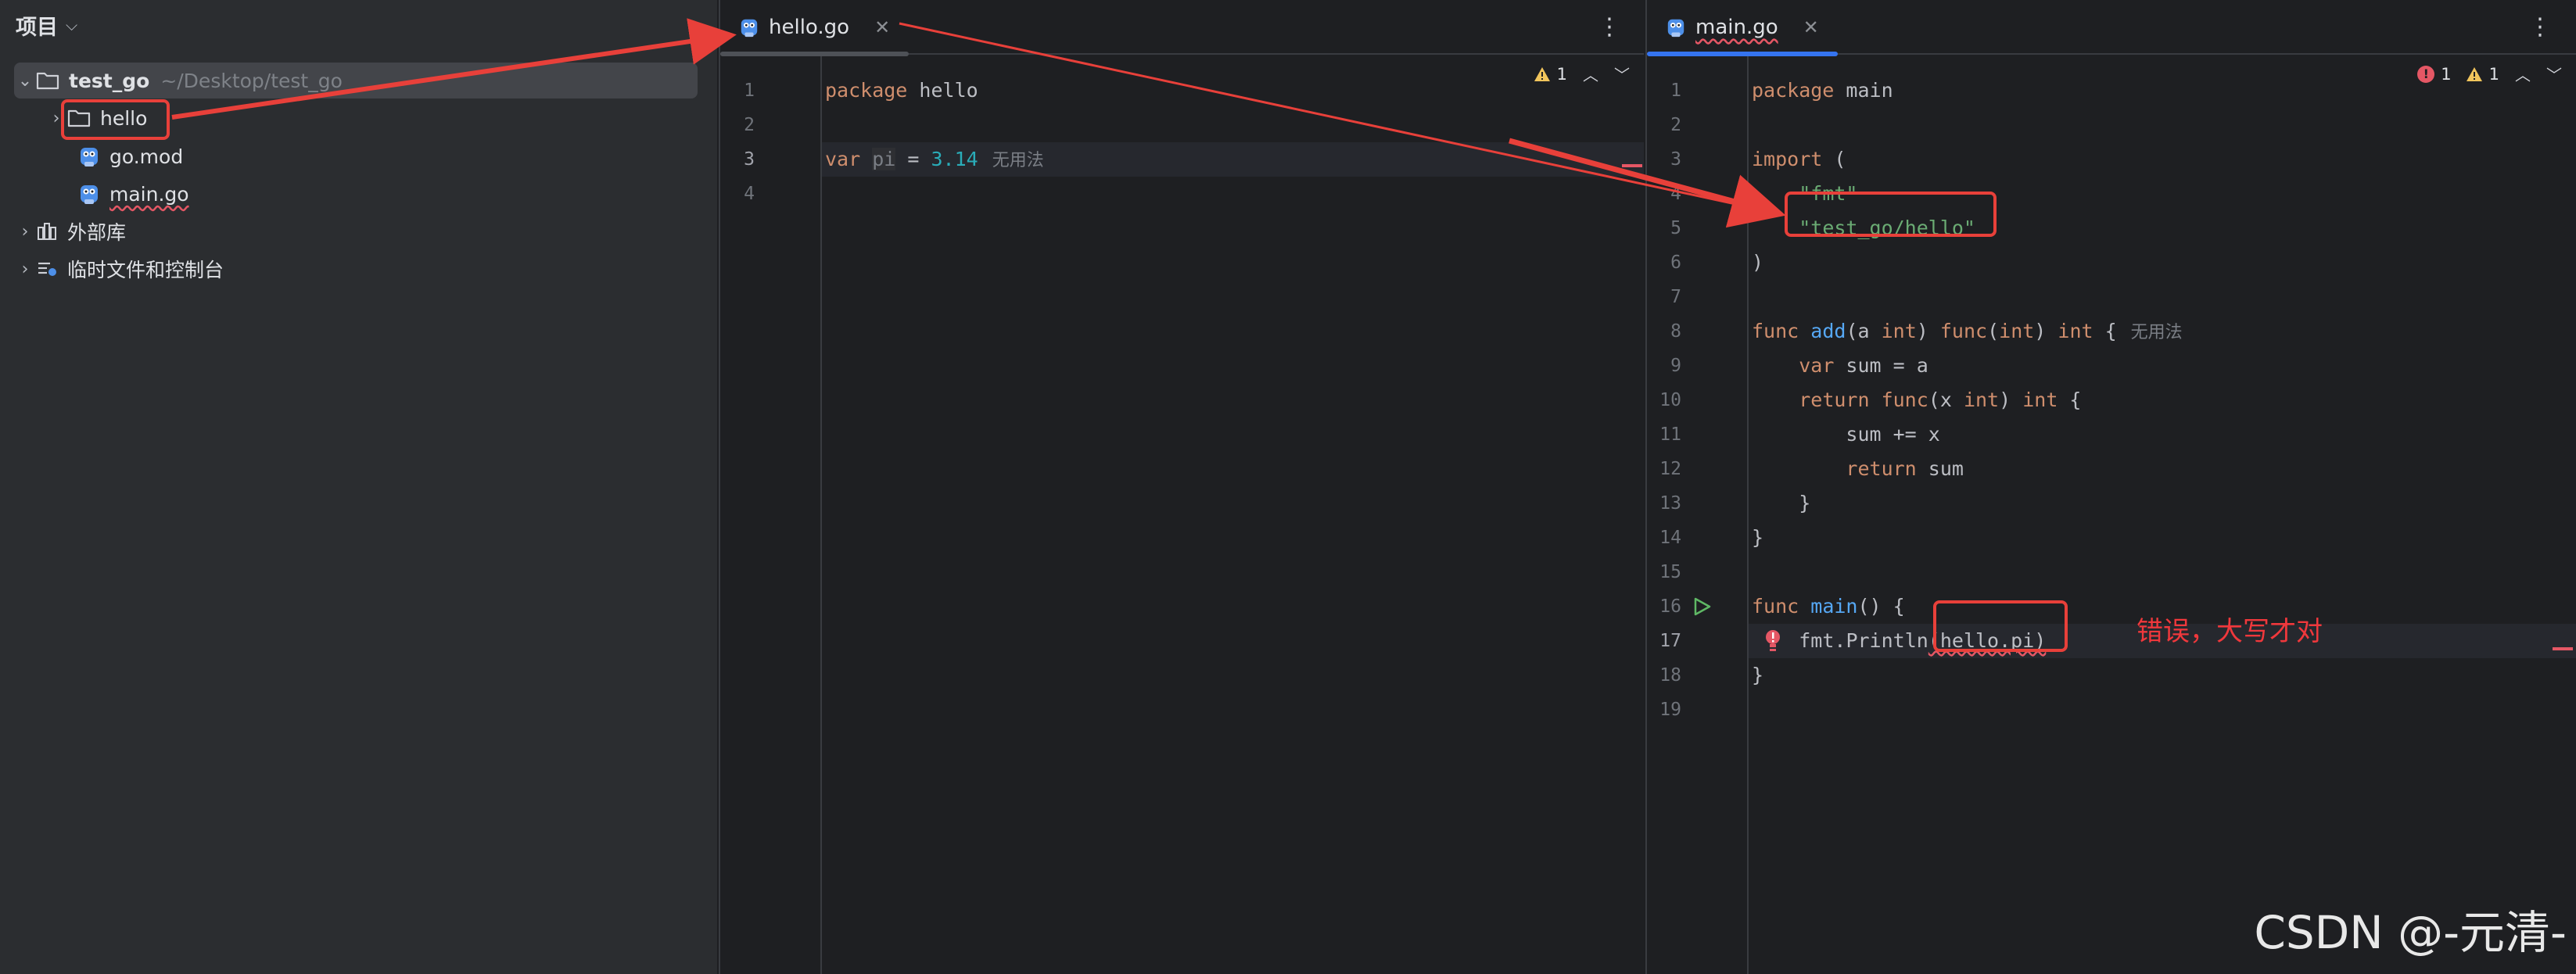 This screenshot has width=2576, height=974. Describe the element at coordinates (1670, 469) in the screenshot. I see `line-number: 12` at that location.